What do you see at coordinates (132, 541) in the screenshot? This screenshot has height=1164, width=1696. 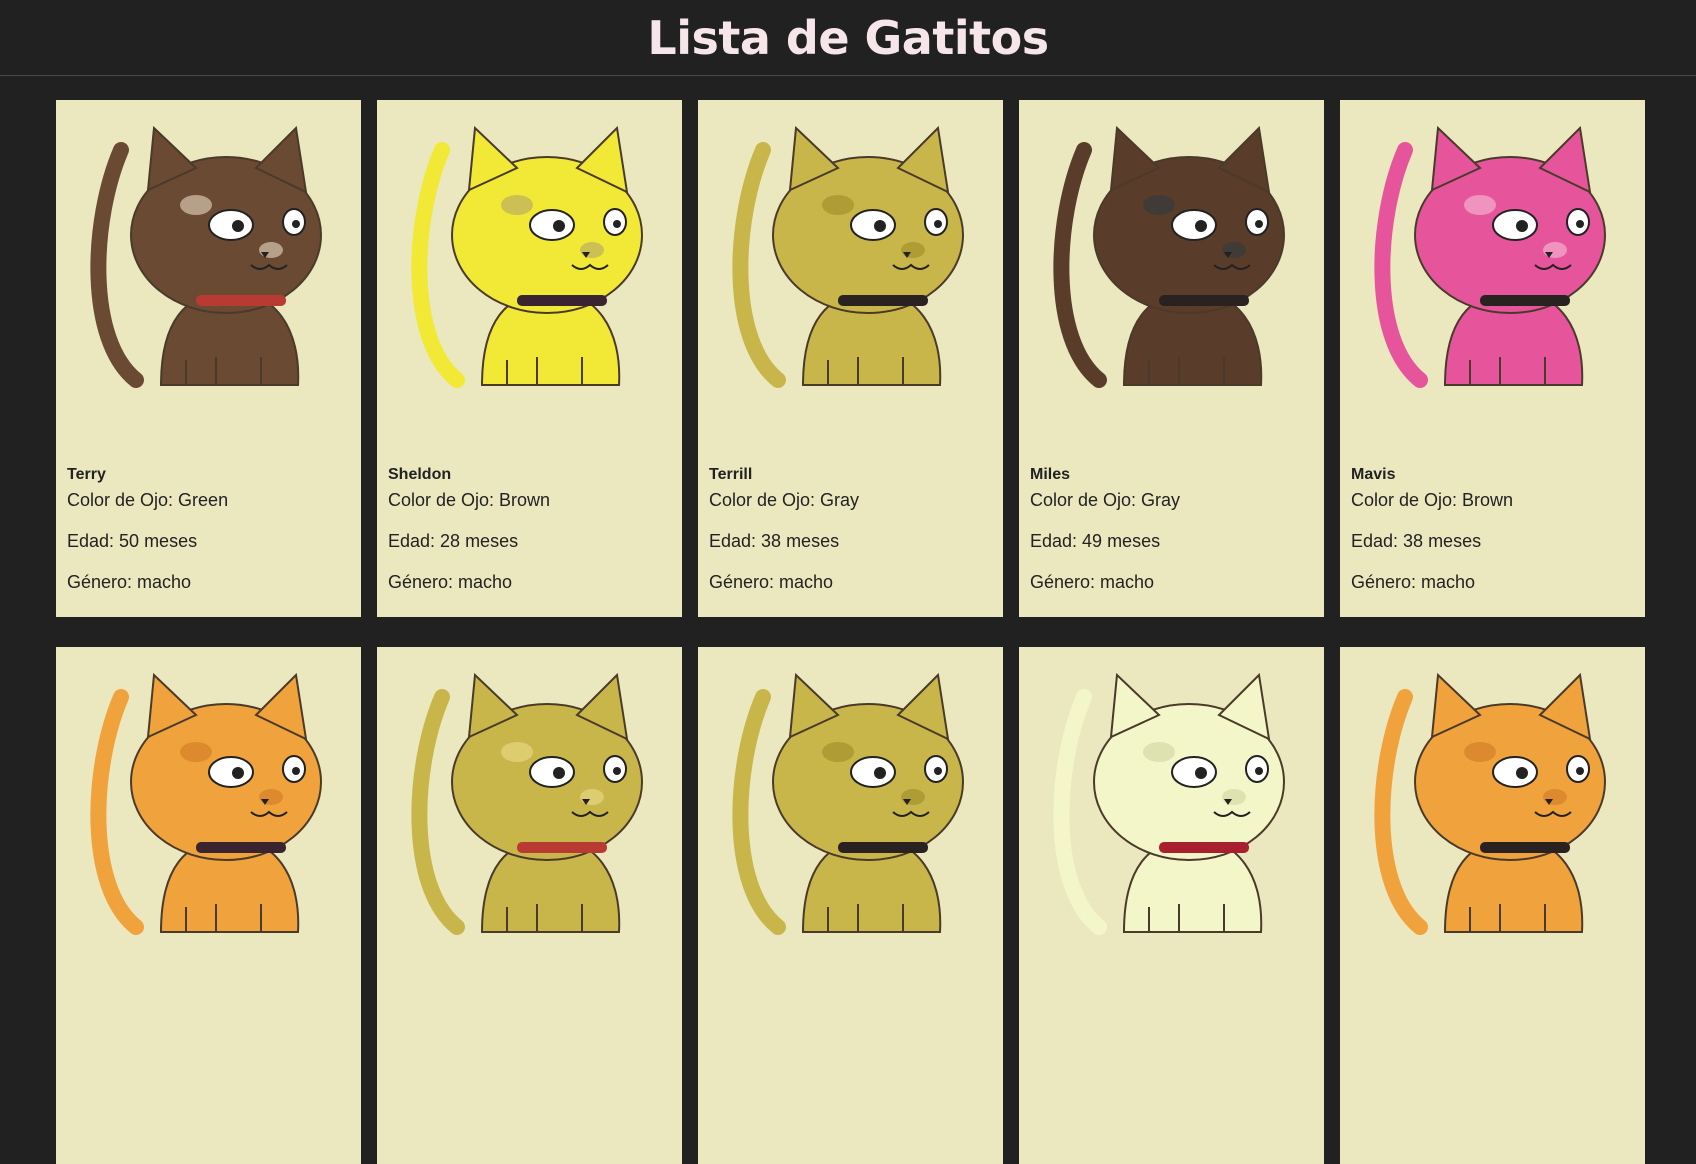 I see `cat-age: Edad: 50 meses` at bounding box center [132, 541].